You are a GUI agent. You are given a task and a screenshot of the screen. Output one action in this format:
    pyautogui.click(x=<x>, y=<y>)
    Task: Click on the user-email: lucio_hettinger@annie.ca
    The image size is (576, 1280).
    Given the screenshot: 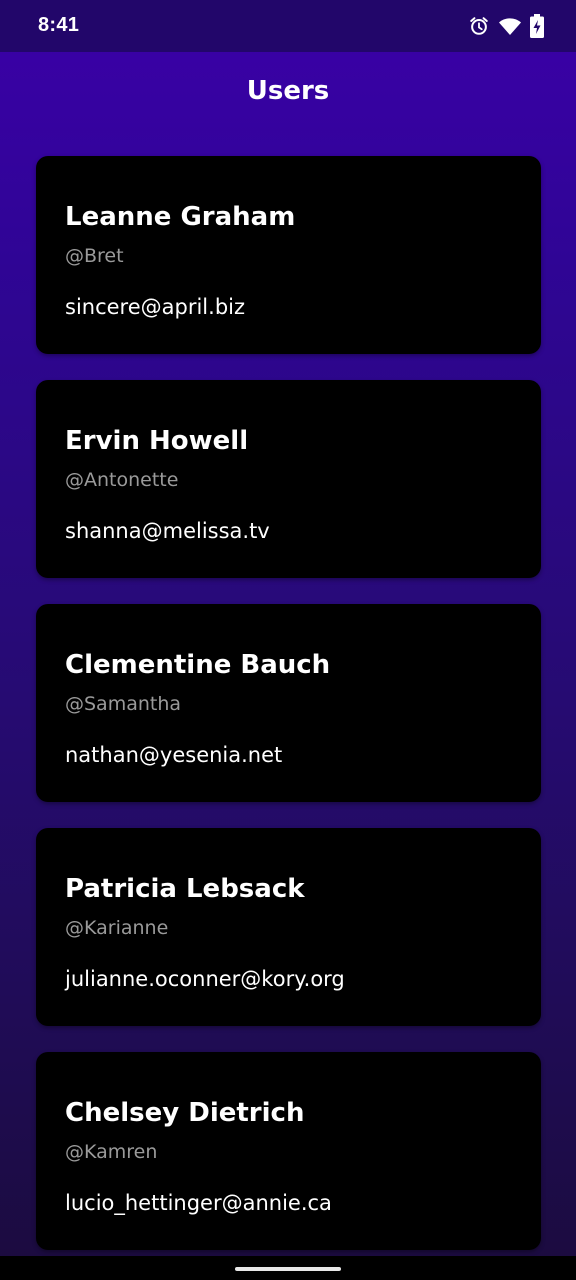 What is the action you would take?
    pyautogui.click(x=198, y=1203)
    